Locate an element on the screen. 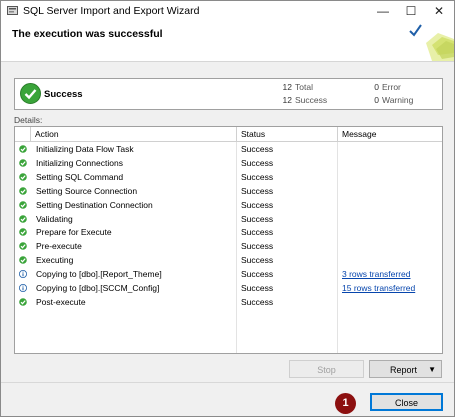  success-label: Success is located at coordinates (311, 100).